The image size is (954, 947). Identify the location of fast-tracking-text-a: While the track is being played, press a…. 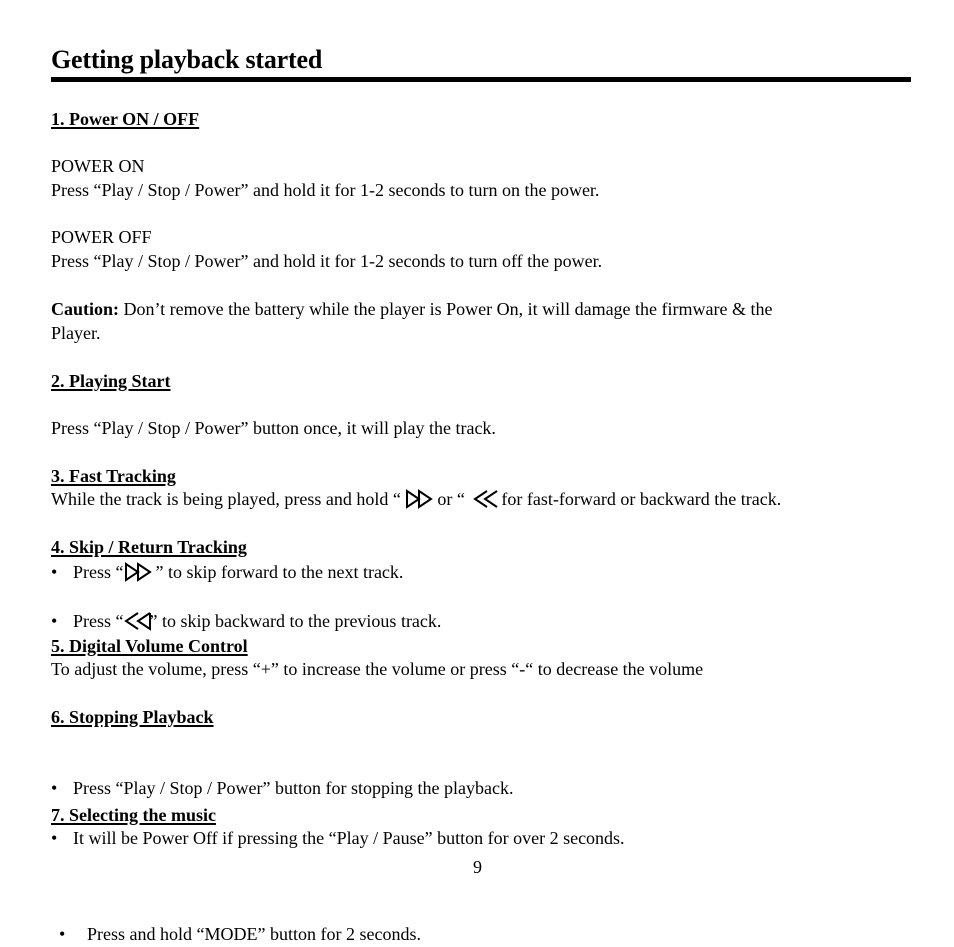
(228, 499).